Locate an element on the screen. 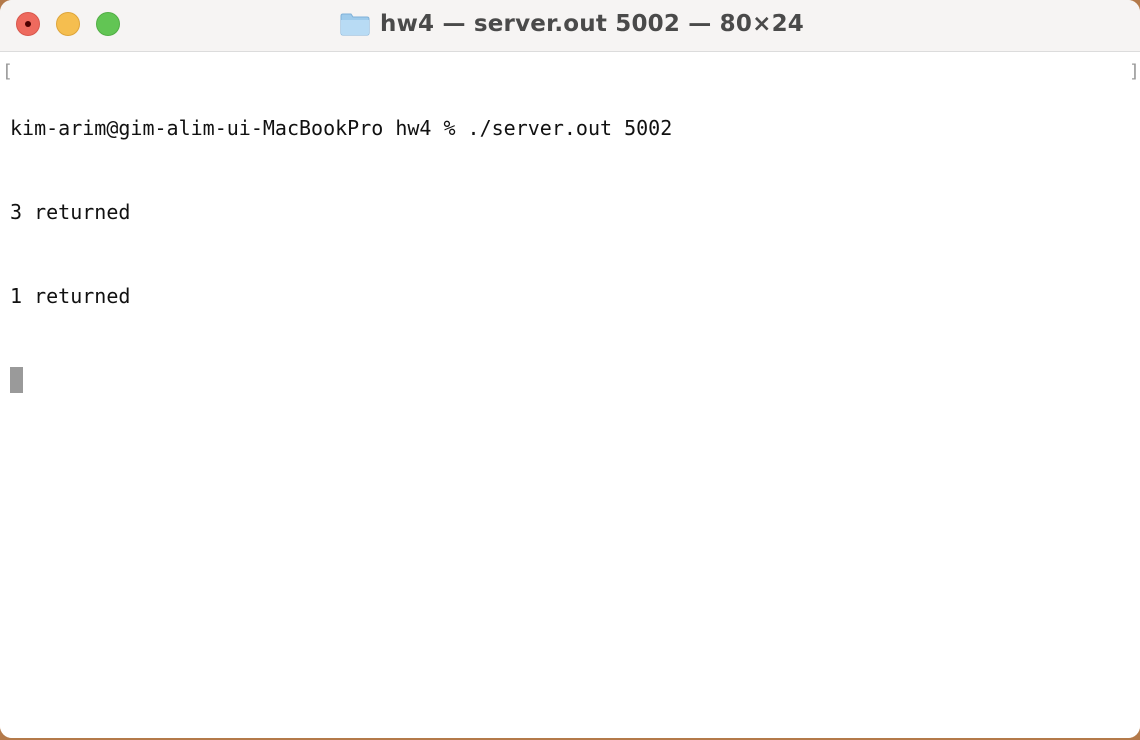 The height and width of the screenshot is (740, 1140). window-title-area: hw4 — server.out 5002 — 80×24 is located at coordinates (570, 24).